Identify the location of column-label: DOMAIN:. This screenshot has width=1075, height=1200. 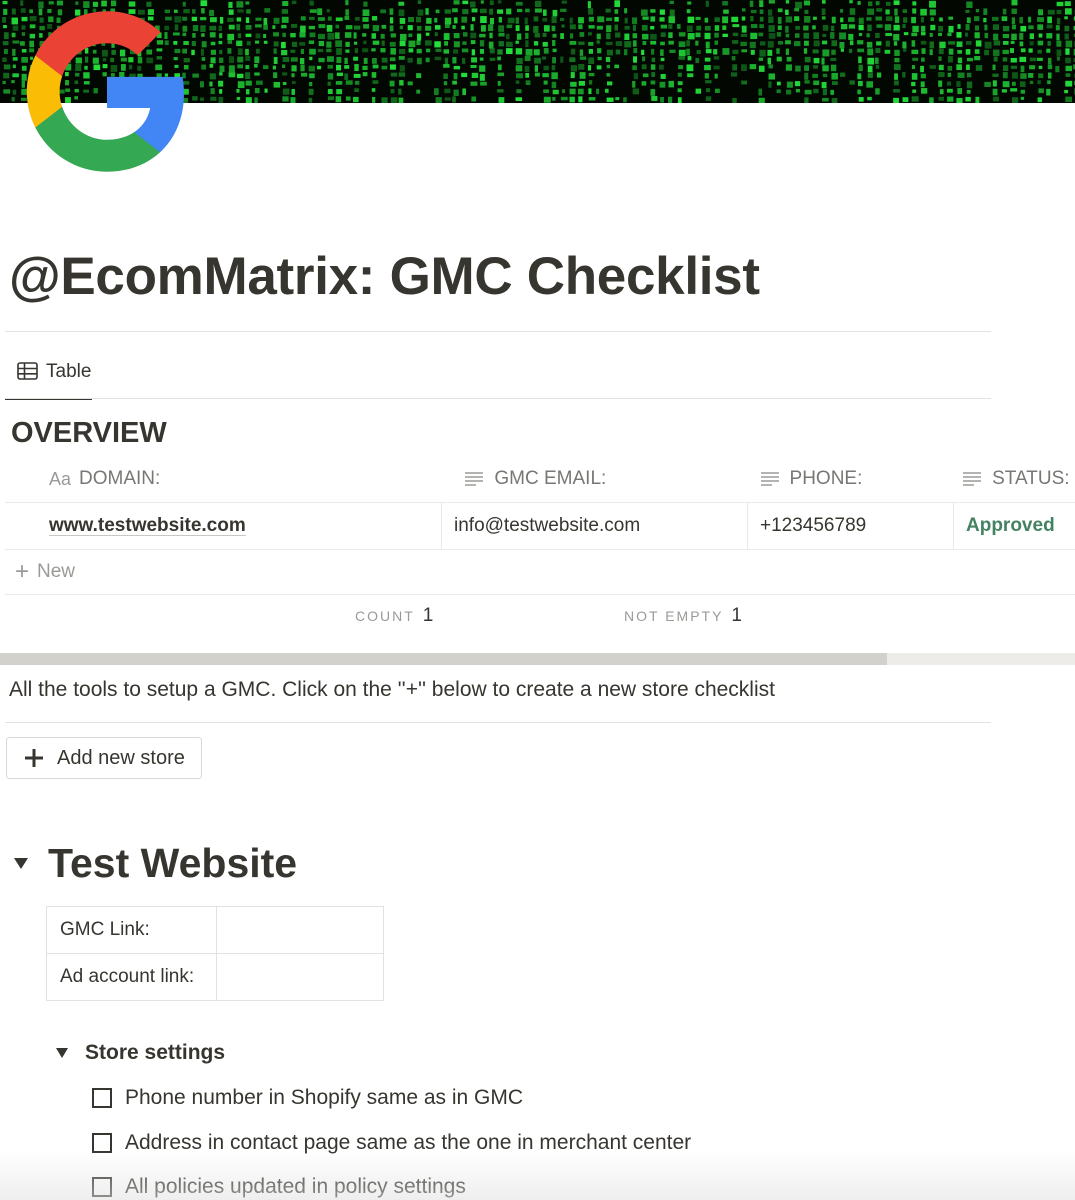
(120, 478).